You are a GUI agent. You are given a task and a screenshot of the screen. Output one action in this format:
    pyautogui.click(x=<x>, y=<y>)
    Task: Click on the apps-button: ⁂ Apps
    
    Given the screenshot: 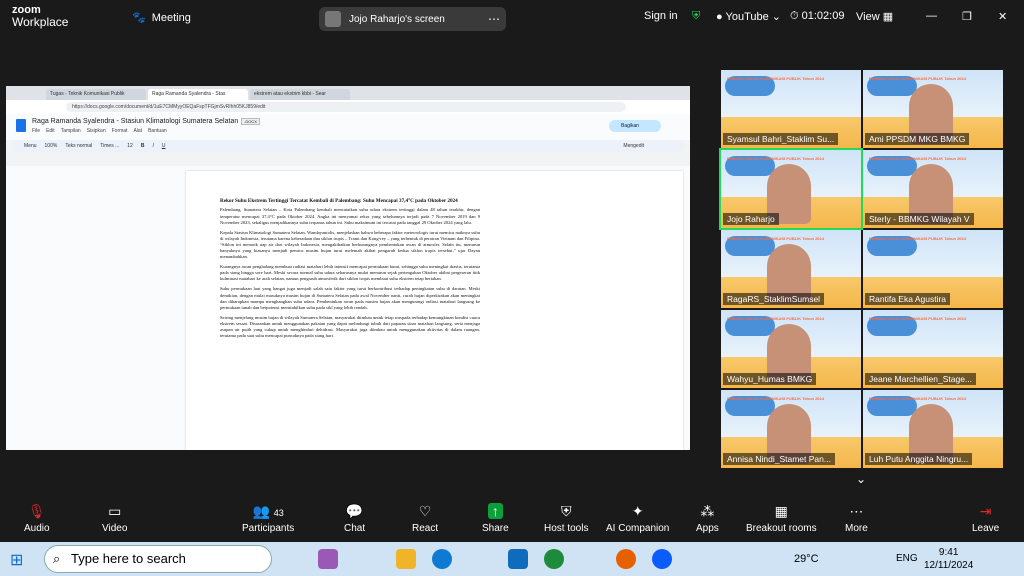 What is the action you would take?
    pyautogui.click(x=707, y=518)
    